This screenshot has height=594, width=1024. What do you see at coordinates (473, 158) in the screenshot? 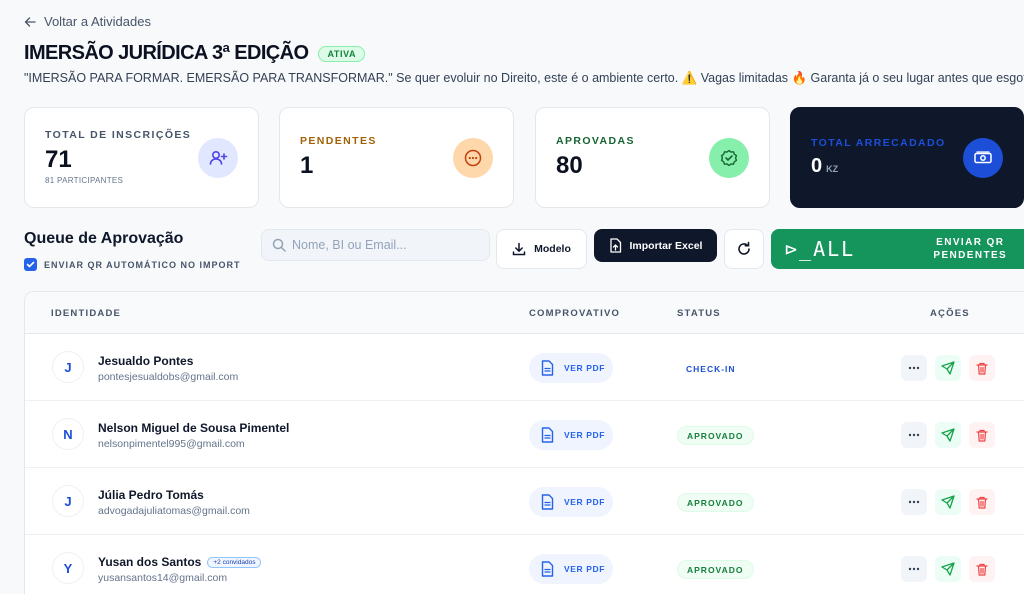
I see `dots-circle-icon` at bounding box center [473, 158].